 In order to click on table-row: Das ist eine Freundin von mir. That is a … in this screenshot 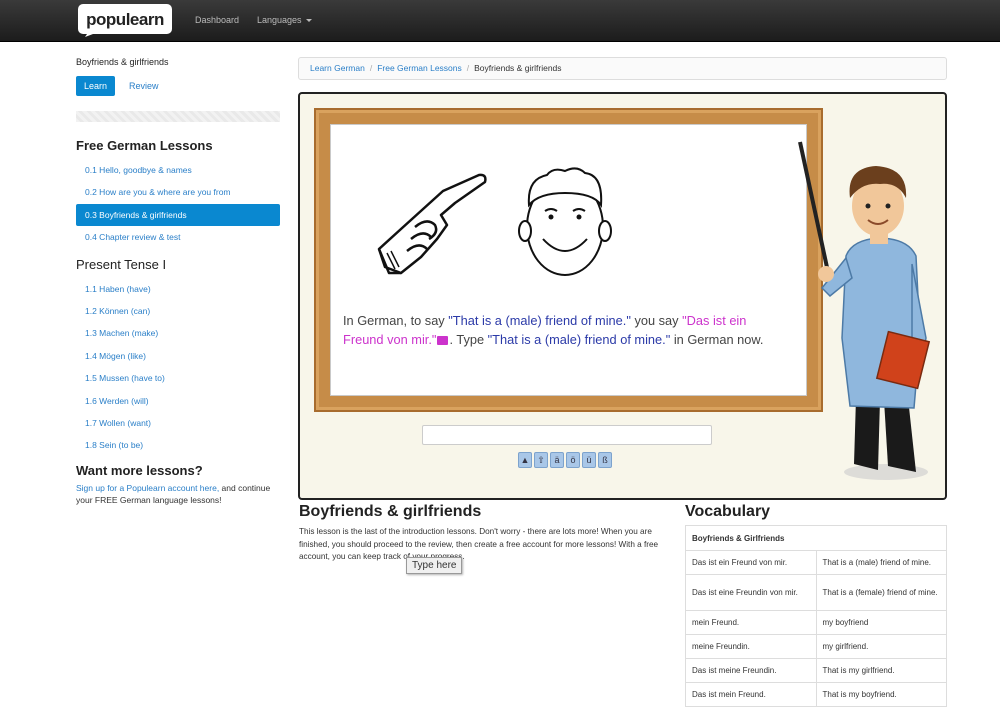, I will do `click(816, 592)`.